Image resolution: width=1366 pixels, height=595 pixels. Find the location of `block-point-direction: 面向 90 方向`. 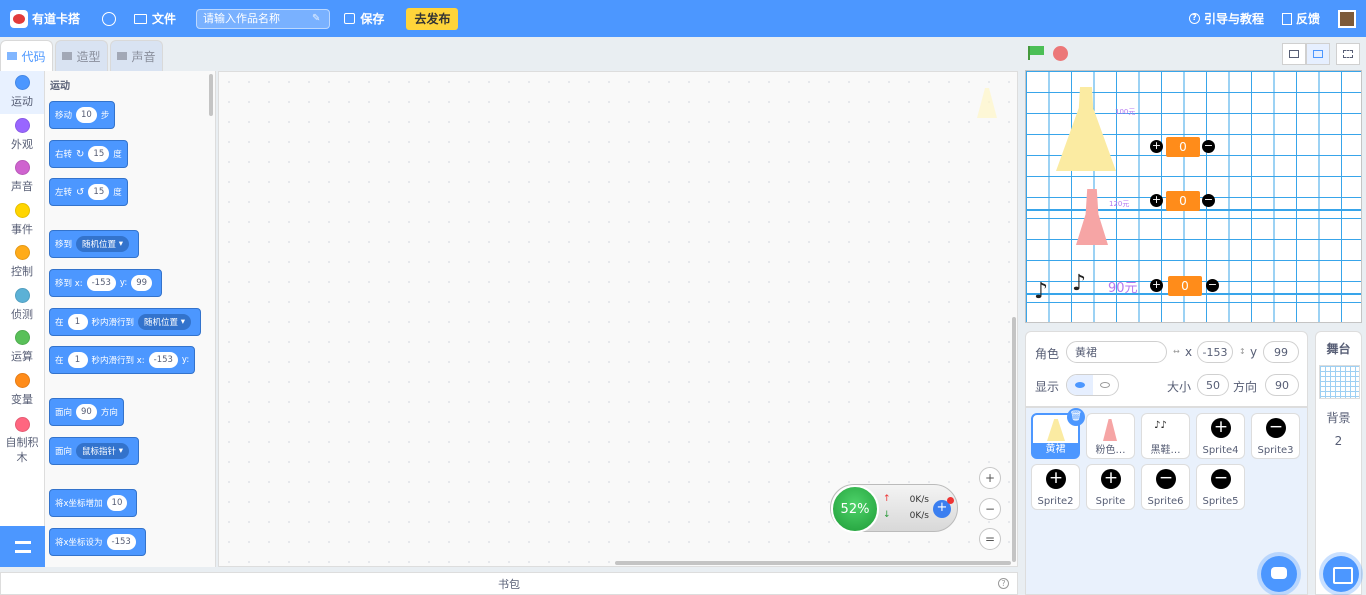

block-point-direction: 面向 90 方向 is located at coordinates (86, 412).